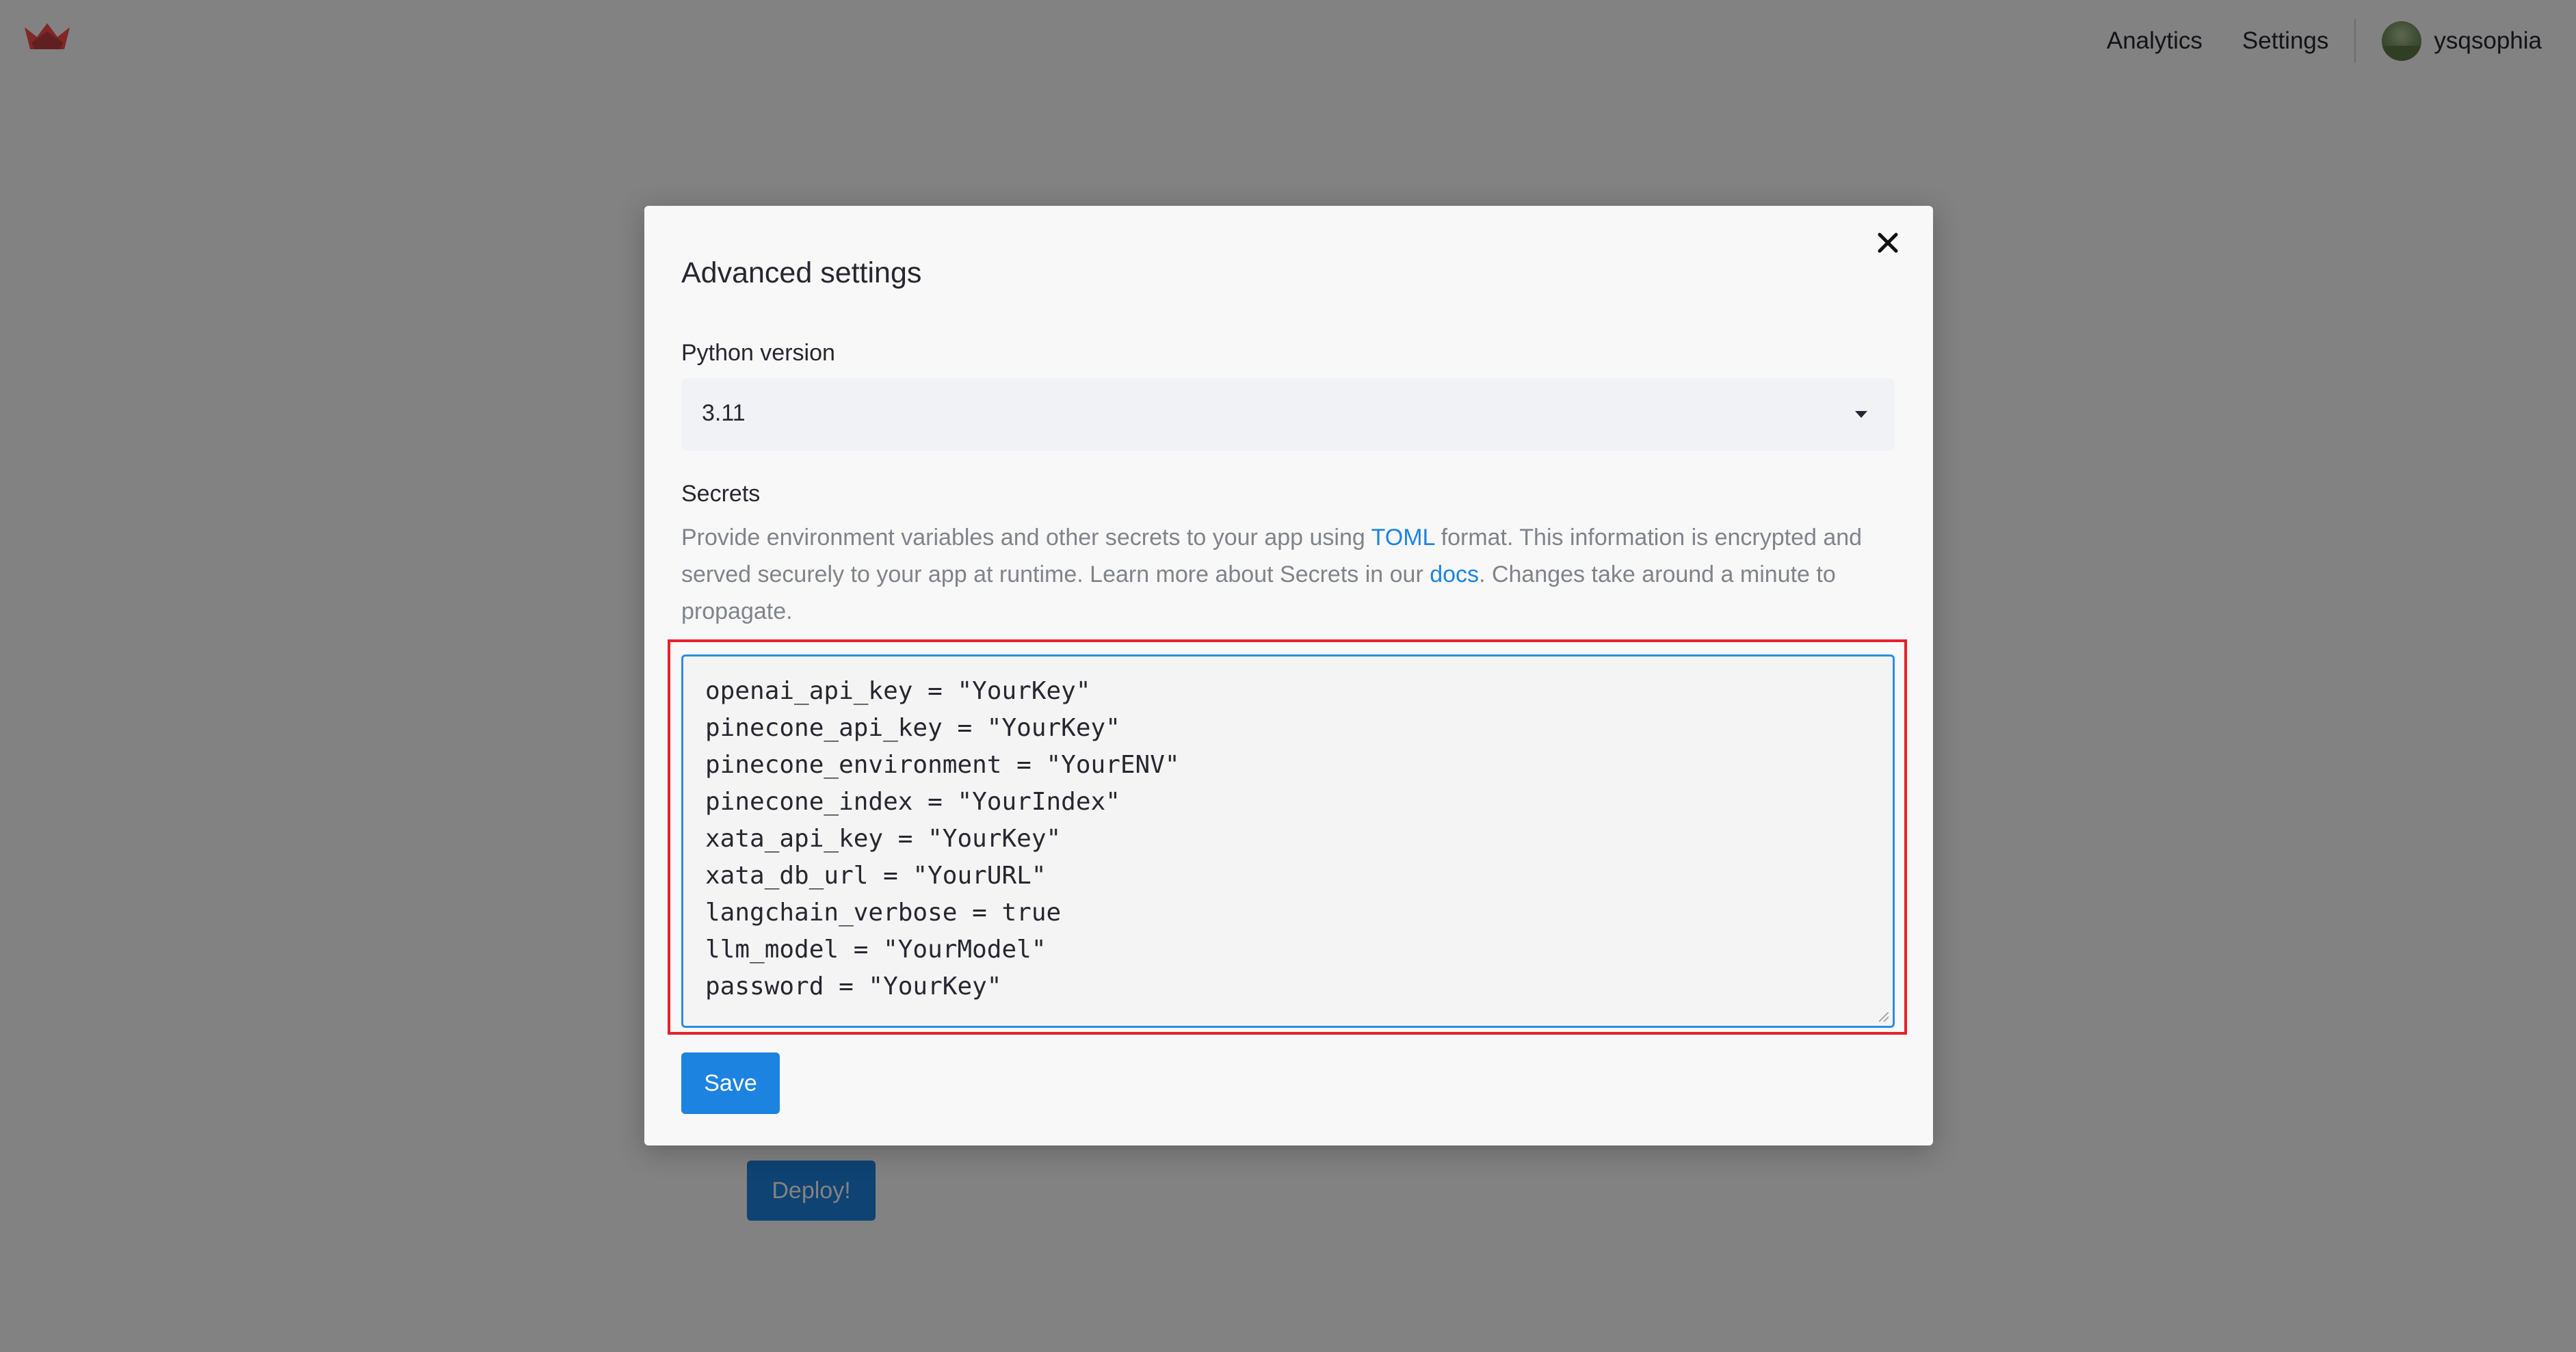 The height and width of the screenshot is (1352, 2576). What do you see at coordinates (801, 272) in the screenshot?
I see `modal-title: Advanced settings` at bounding box center [801, 272].